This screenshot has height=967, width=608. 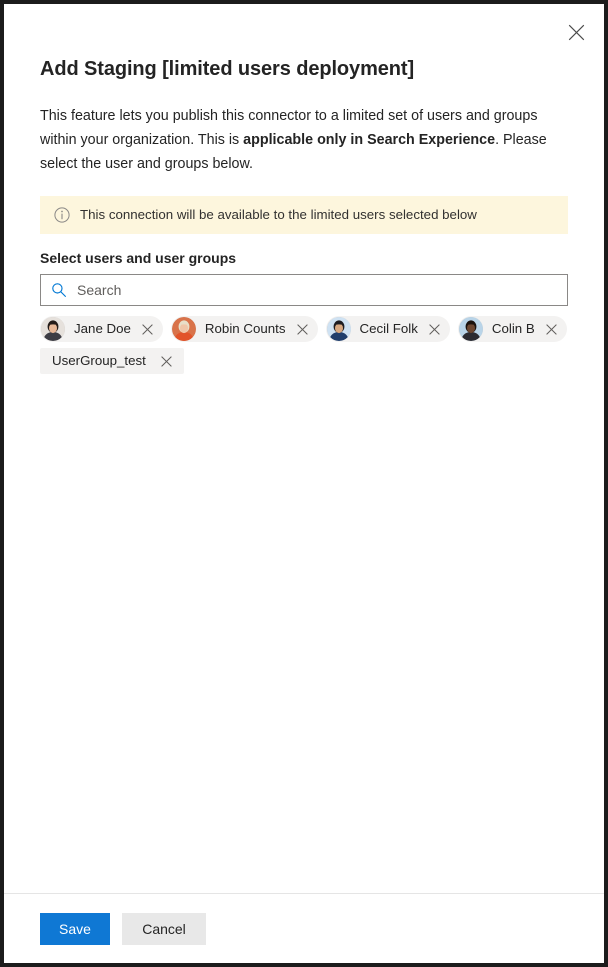 I want to click on chip-label: Colin B, so click(x=513, y=328).